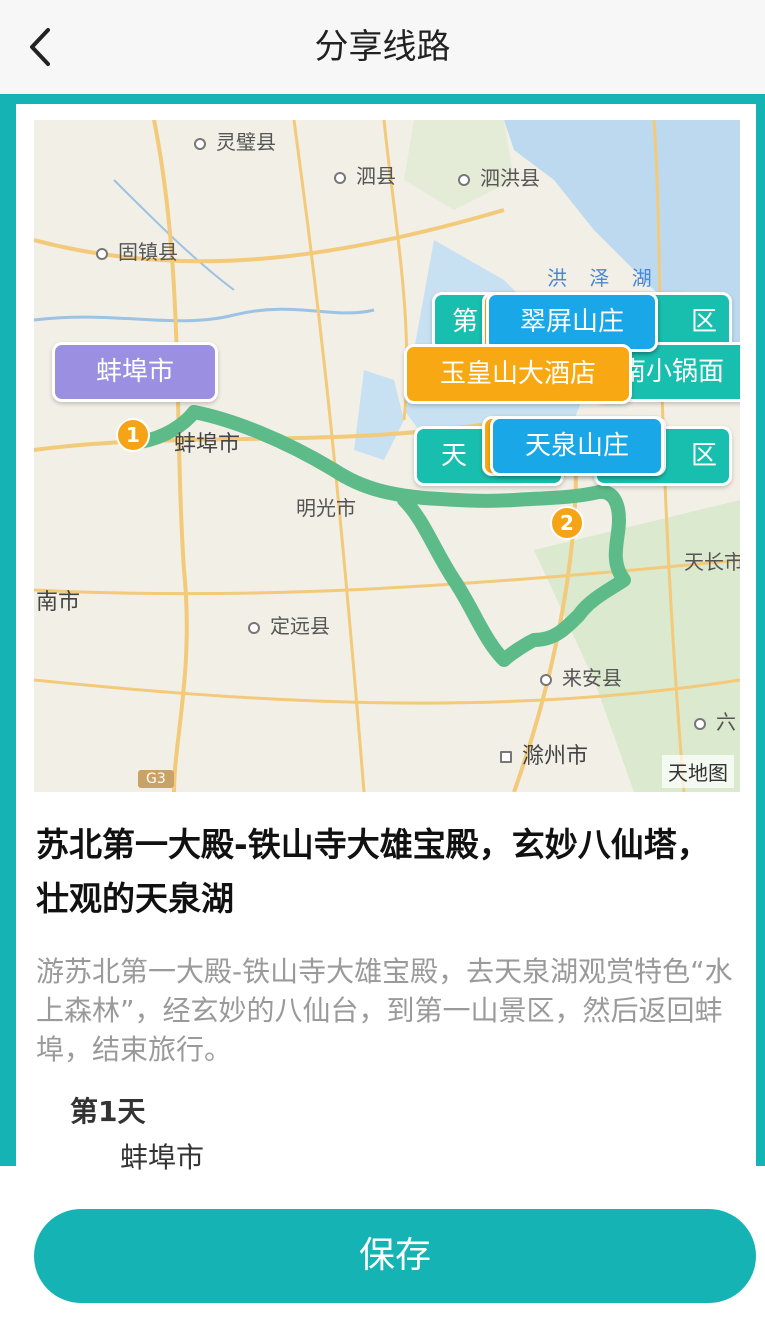  I want to click on page-title: 分享线路, so click(382, 47).